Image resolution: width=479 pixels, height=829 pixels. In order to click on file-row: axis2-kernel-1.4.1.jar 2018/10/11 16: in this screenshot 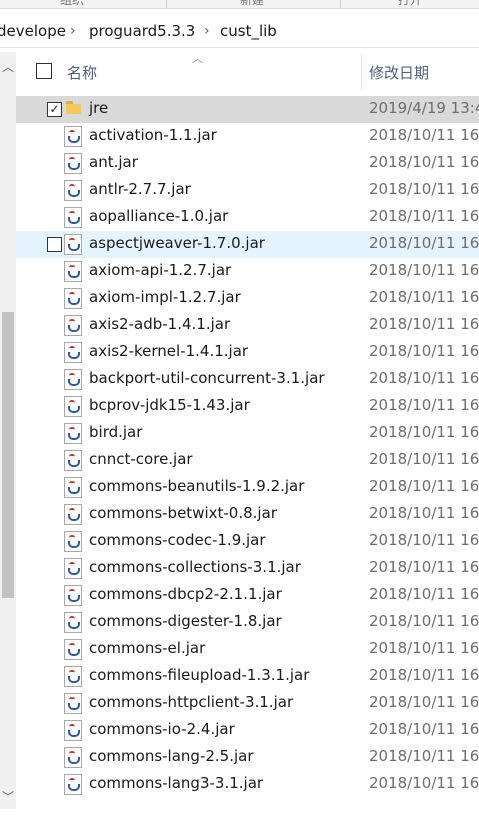, I will do `click(247, 352)`.